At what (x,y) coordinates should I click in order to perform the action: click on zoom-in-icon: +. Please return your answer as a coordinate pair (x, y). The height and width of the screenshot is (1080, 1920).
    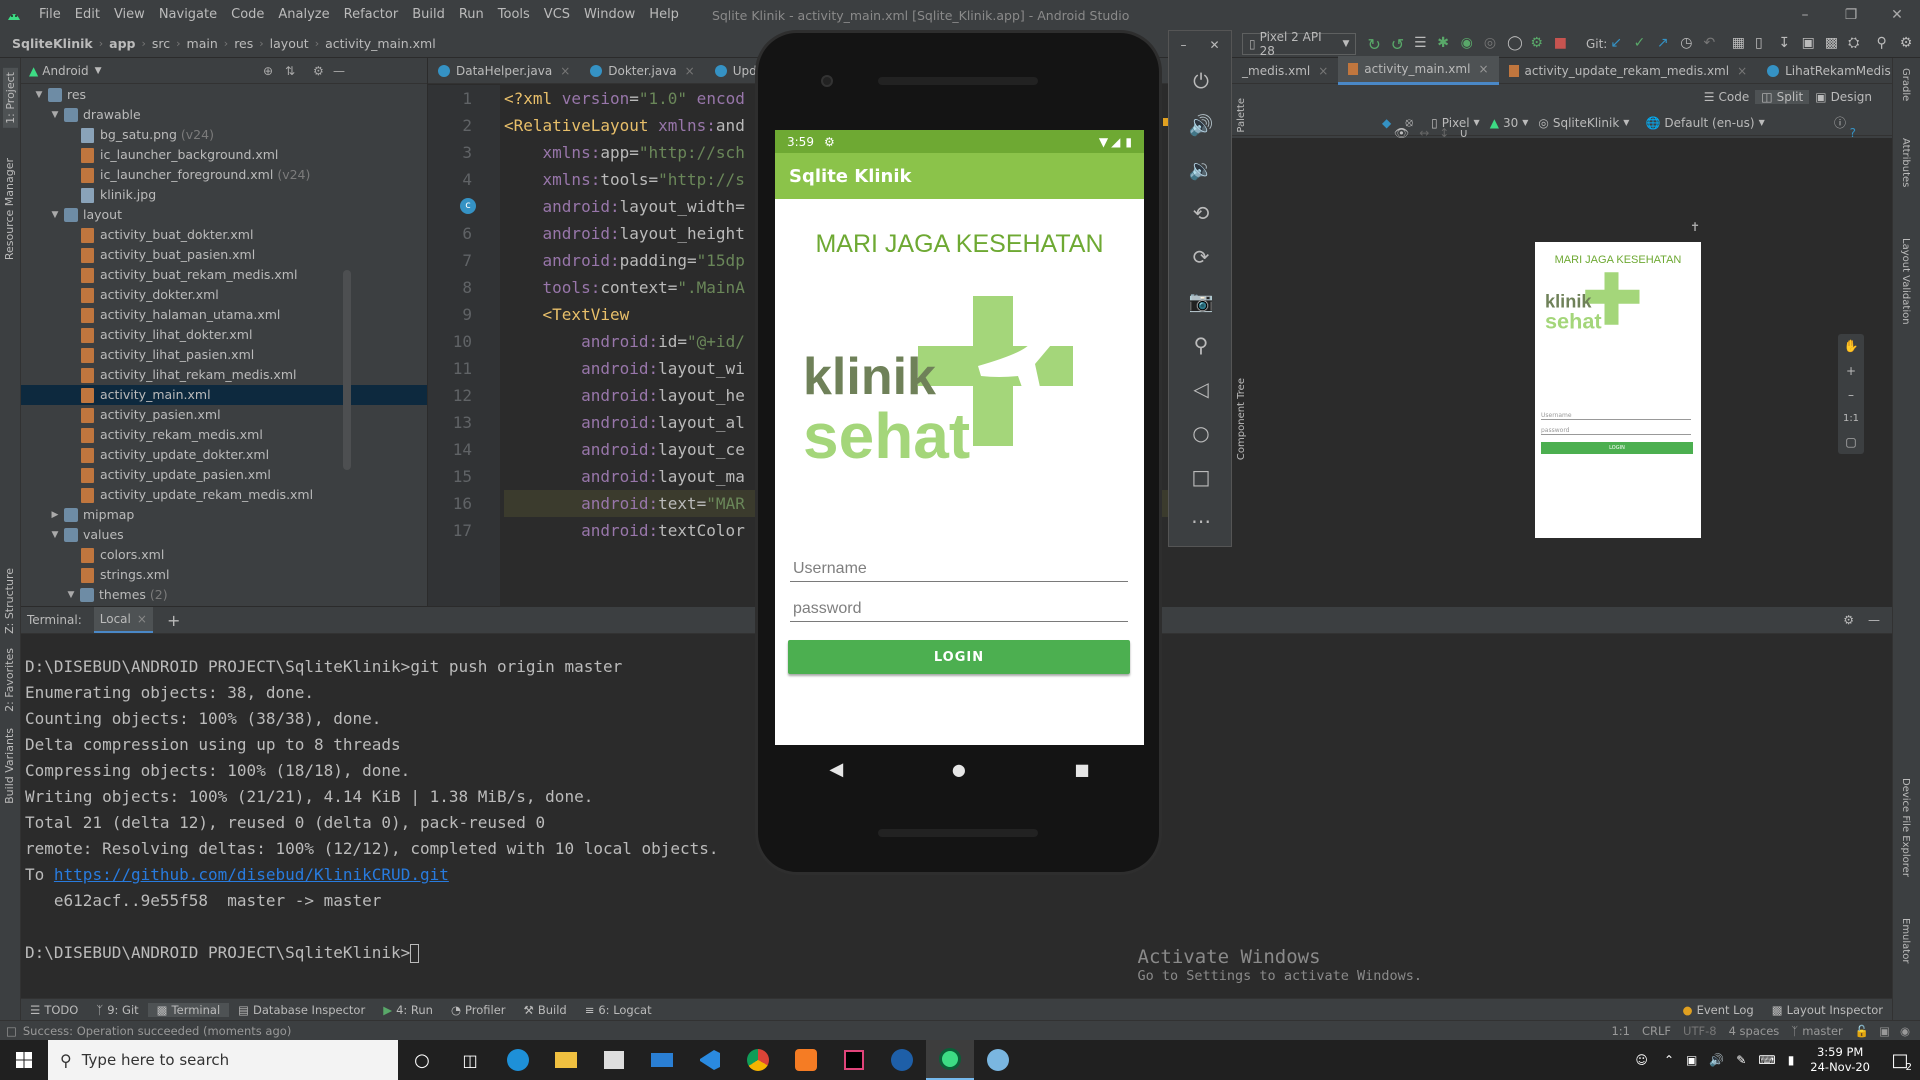
    Looking at the image, I should click on (1851, 371).